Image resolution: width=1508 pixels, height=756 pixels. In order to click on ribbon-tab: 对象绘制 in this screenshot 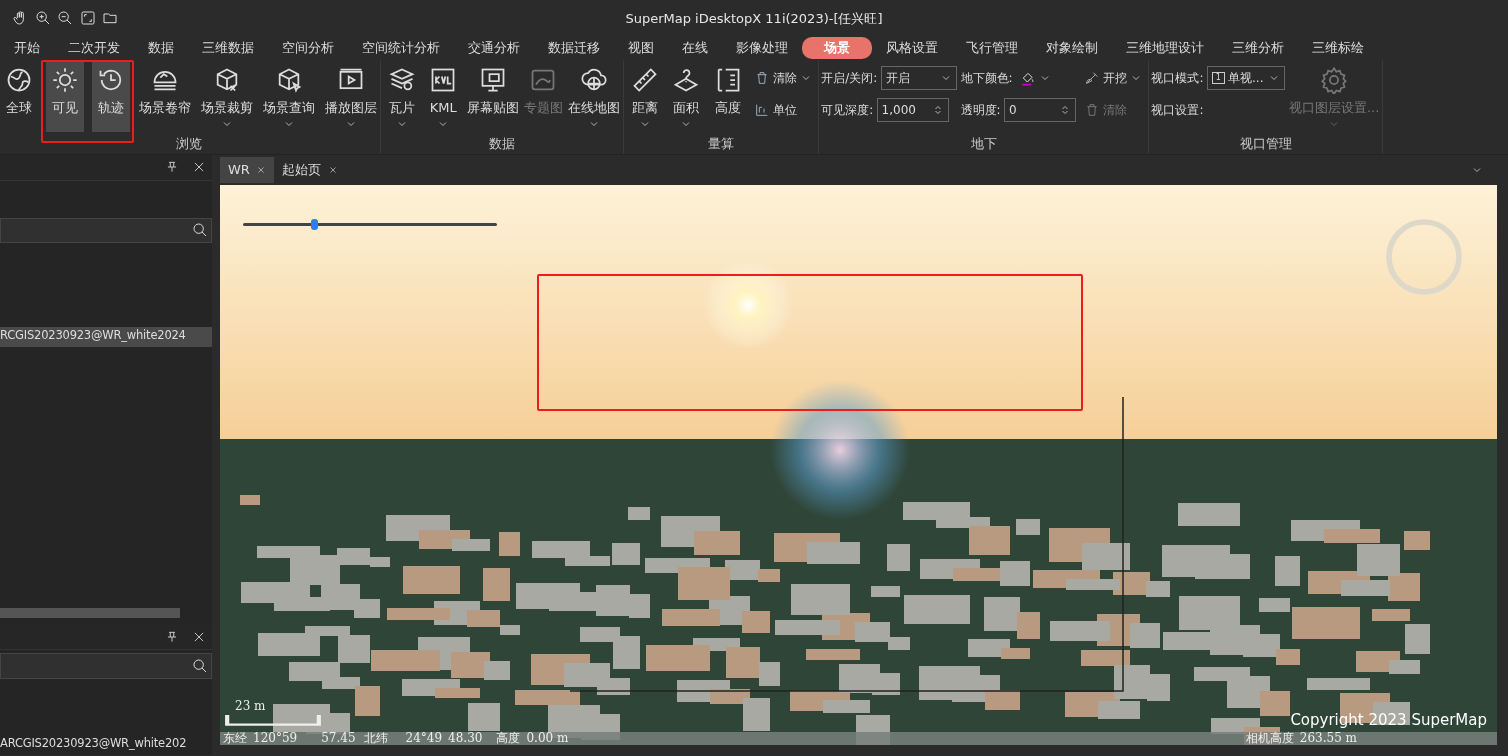, I will do `click(1072, 48)`.